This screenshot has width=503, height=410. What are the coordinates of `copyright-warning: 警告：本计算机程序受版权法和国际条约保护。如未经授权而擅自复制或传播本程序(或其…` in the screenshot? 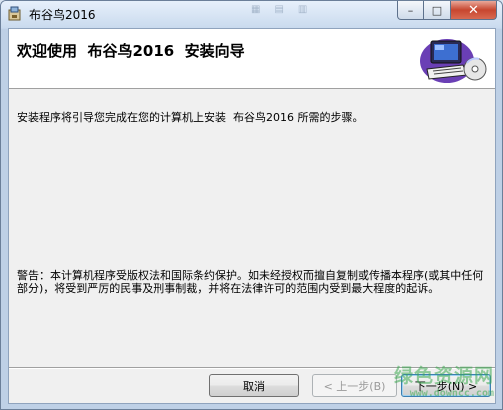 It's located at (250, 282).